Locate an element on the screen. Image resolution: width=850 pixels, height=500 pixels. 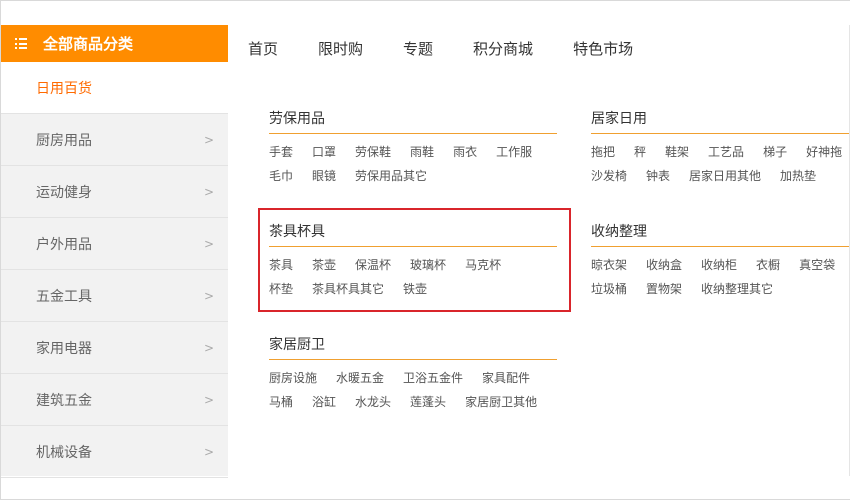
list-item: 置物架 is located at coordinates (664, 289).